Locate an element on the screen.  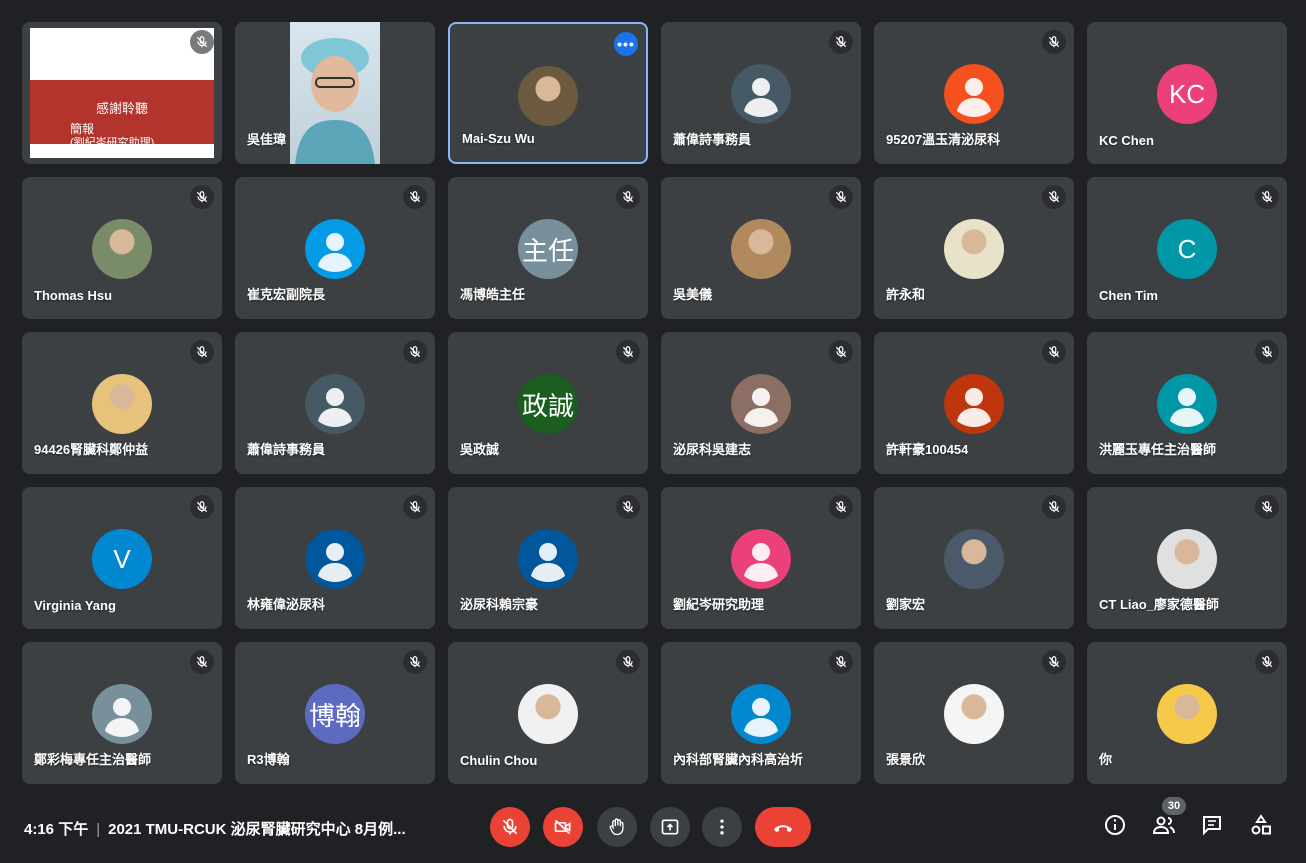
participant-name: 許永和 is located at coordinates (906, 294).